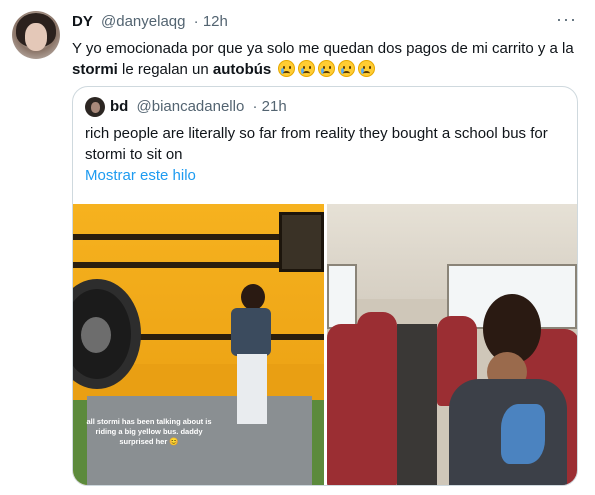 The width and height of the screenshot is (595, 495). Describe the element at coordinates (95, 69) in the screenshot. I see `tweet-text-bold: stormi` at that location.